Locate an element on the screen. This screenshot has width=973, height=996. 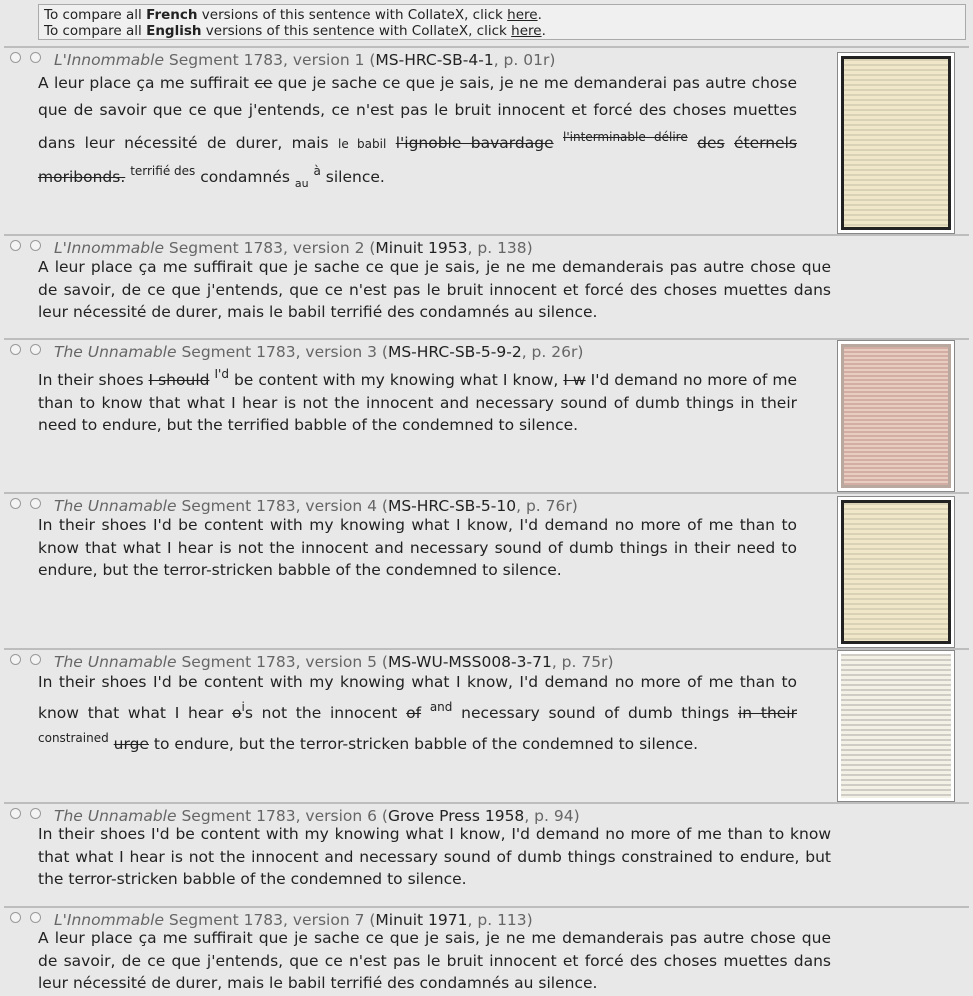
version-4-radios is located at coordinates (25, 503).